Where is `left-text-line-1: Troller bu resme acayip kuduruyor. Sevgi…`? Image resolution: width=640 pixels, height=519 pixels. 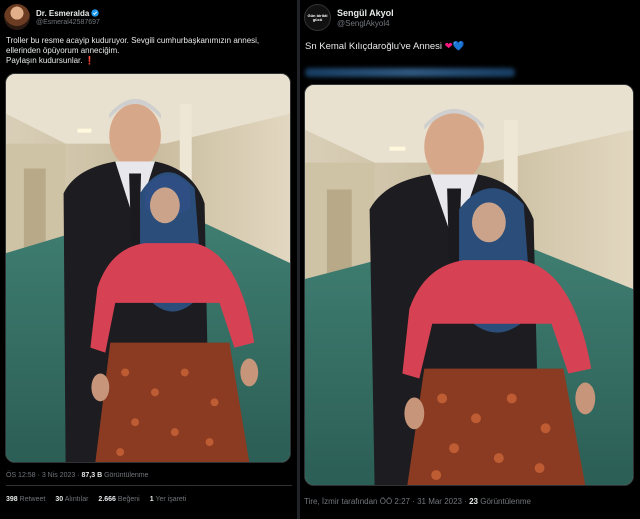
left-text-line-1: Troller bu resme acayip kuduruyor. Sevgi… is located at coordinates (133, 40).